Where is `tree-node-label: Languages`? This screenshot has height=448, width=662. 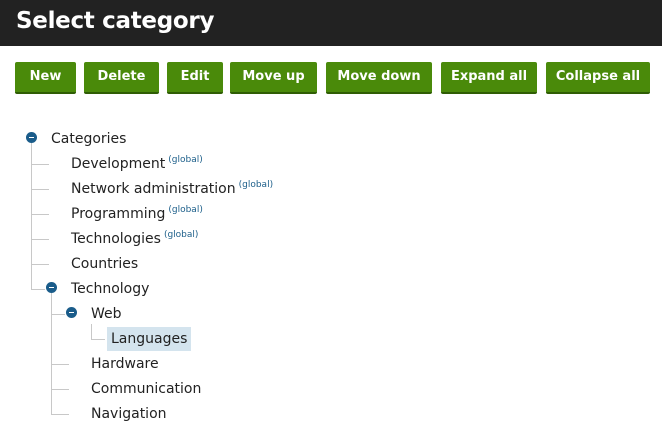 tree-node-label: Languages is located at coordinates (149, 339).